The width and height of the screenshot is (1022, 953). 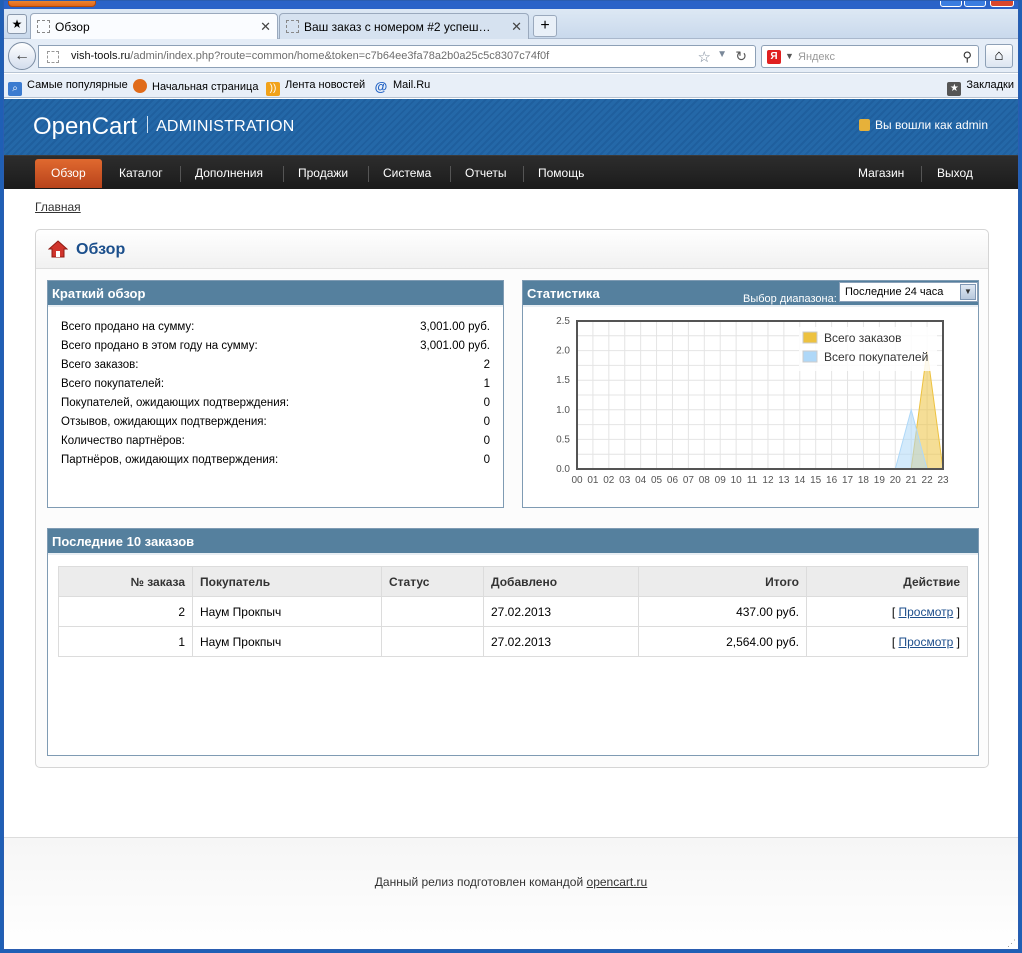 I want to click on col-status: Статус, so click(x=432, y=581).